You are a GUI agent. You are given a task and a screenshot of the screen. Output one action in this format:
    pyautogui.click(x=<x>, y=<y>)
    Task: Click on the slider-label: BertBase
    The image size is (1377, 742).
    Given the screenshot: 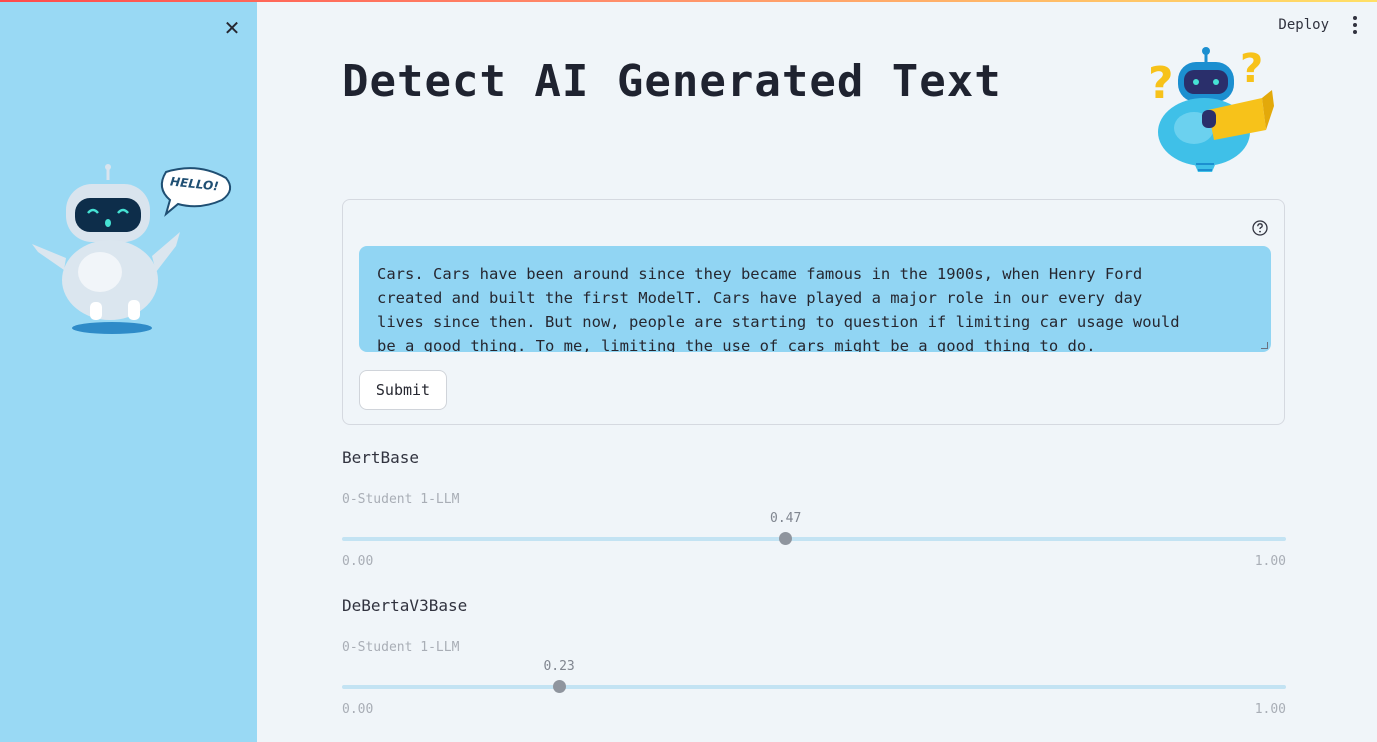 What is the action you would take?
    pyautogui.click(x=381, y=457)
    